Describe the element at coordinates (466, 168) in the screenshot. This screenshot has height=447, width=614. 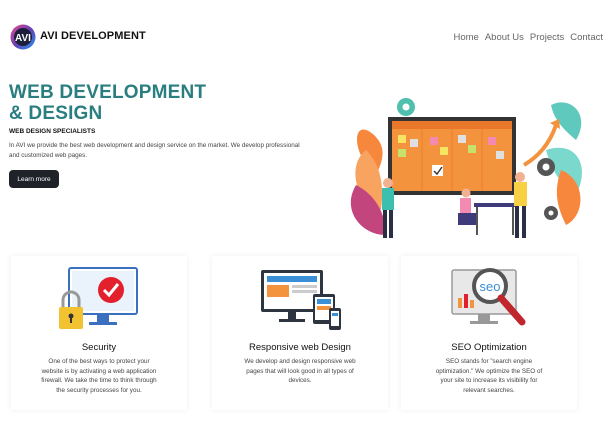
I see `hero-illustration` at that location.